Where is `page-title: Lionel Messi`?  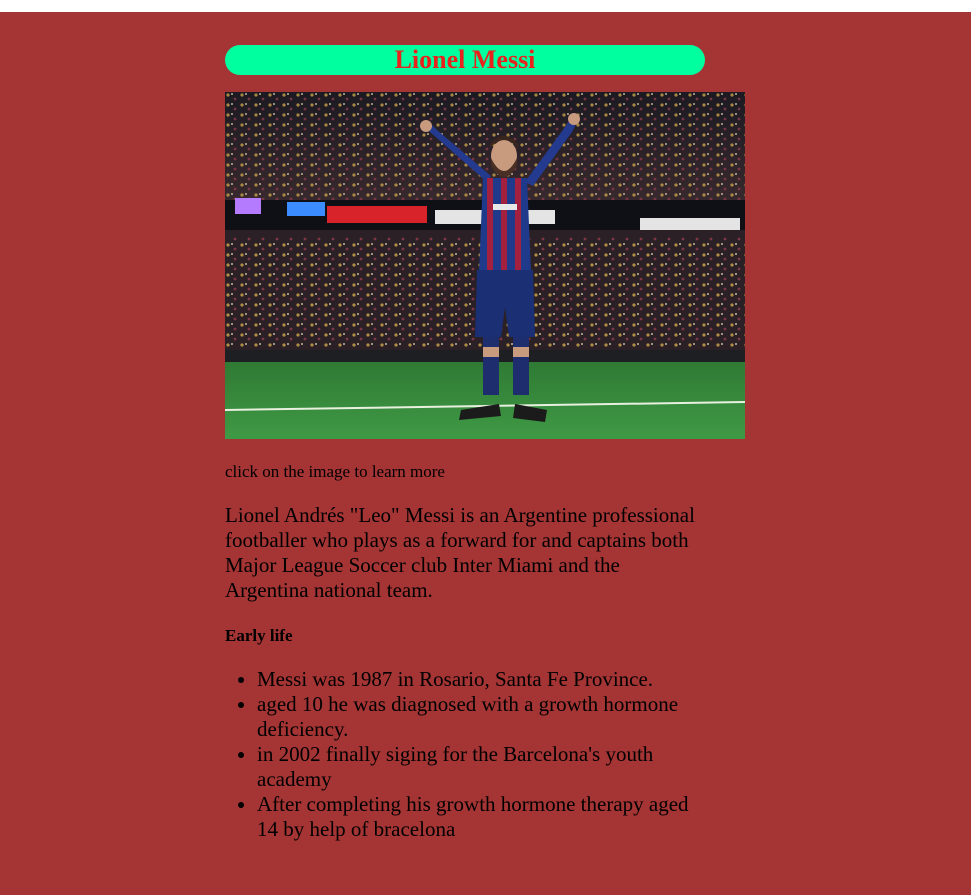
page-title: Lionel Messi is located at coordinates (465, 60).